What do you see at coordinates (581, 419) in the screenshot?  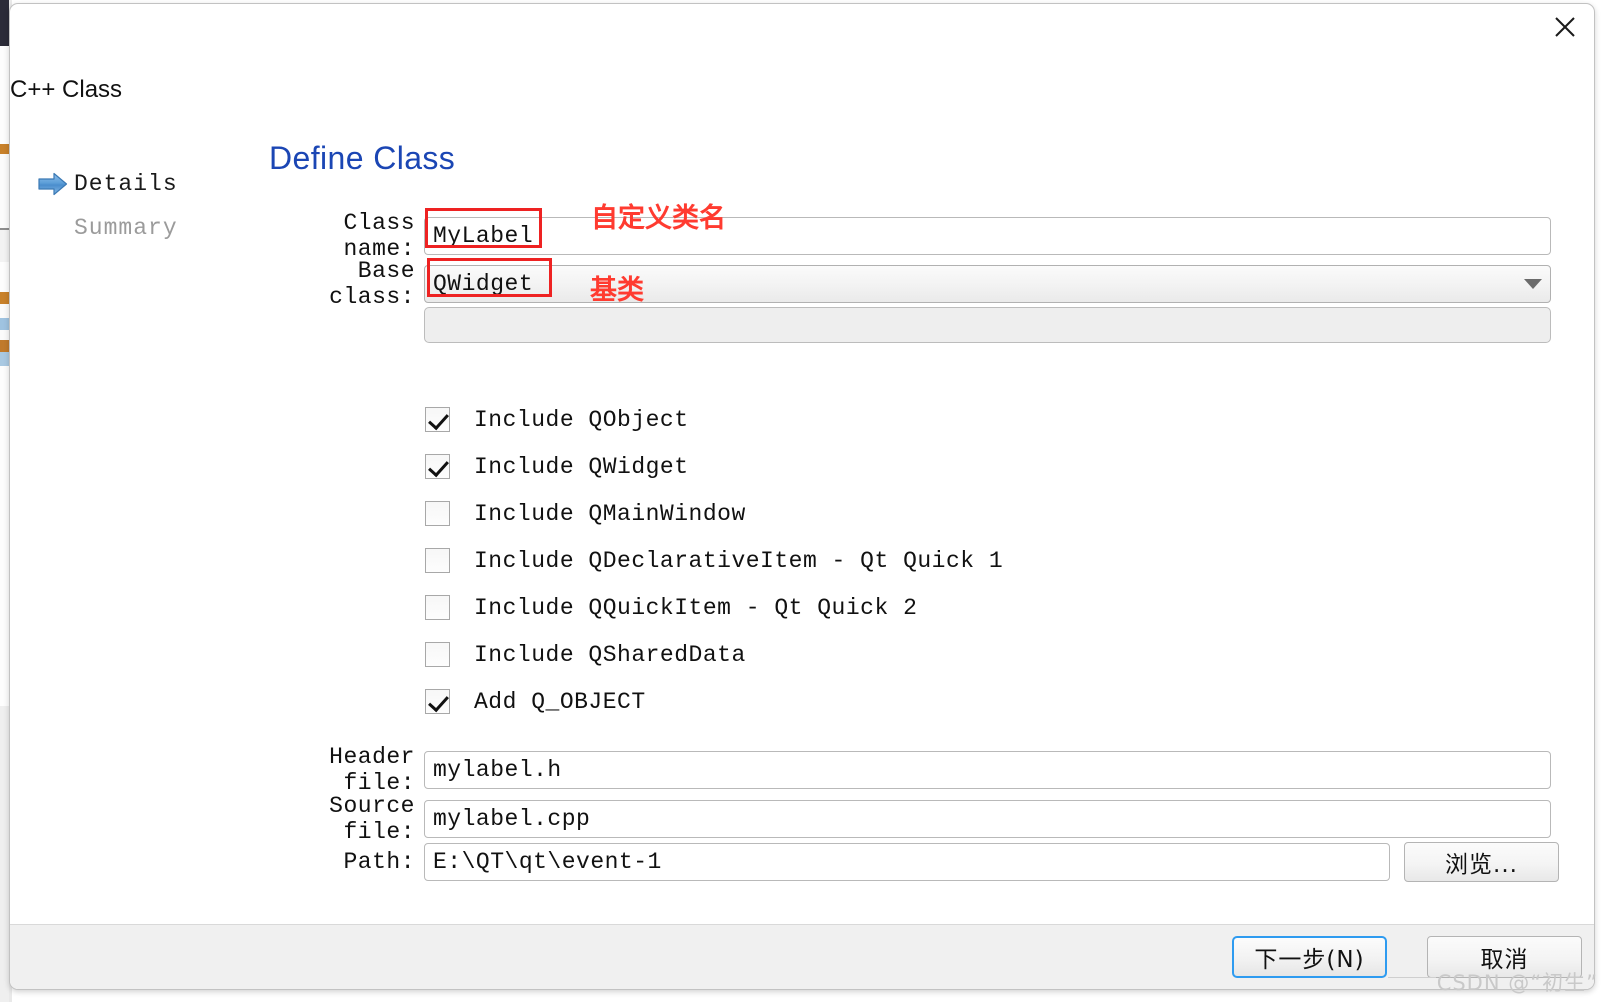 I see `checkbox-label: Include QObject` at bounding box center [581, 419].